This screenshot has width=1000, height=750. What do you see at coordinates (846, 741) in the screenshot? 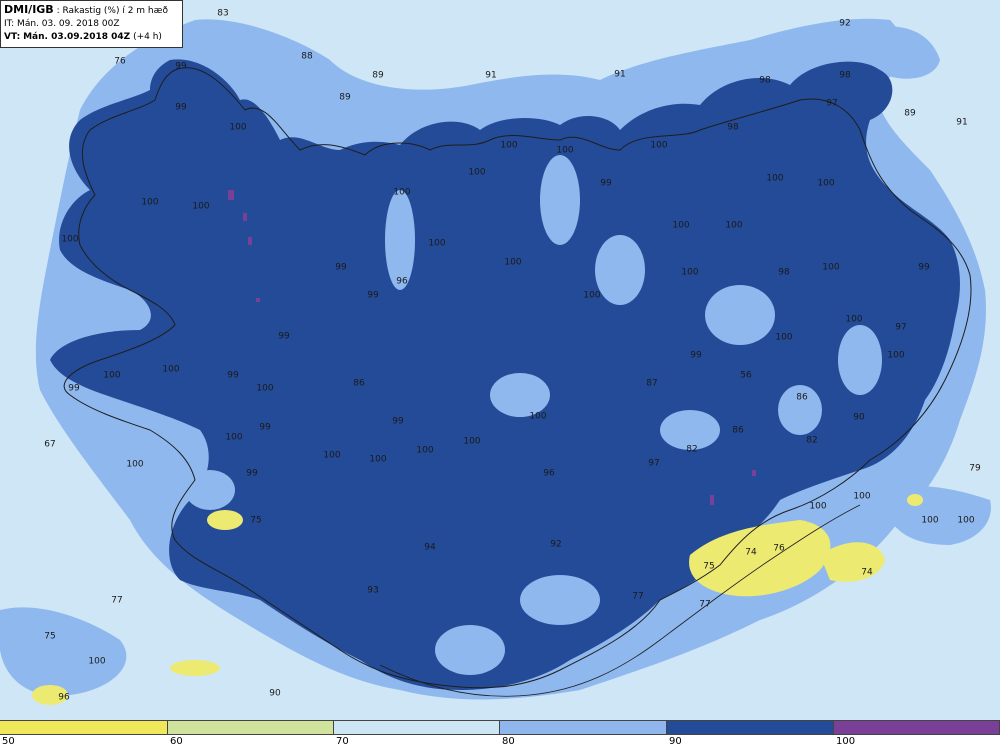
I see `legend-tick-label: 100` at bounding box center [846, 741].